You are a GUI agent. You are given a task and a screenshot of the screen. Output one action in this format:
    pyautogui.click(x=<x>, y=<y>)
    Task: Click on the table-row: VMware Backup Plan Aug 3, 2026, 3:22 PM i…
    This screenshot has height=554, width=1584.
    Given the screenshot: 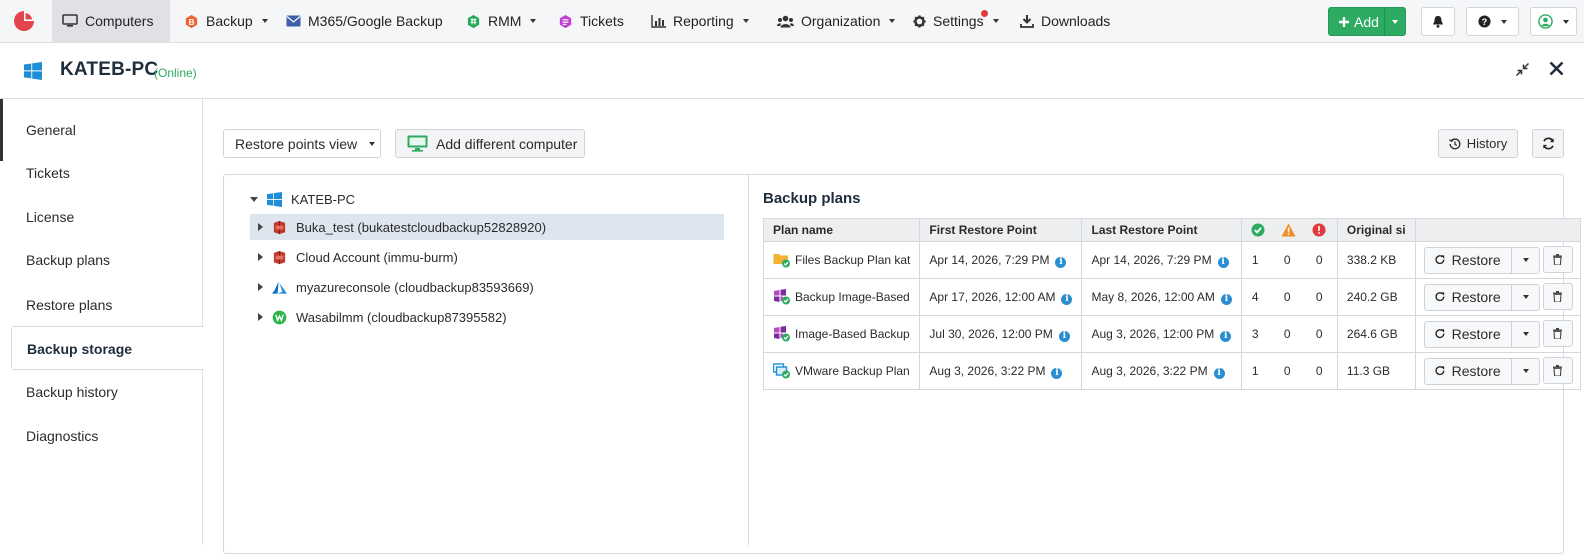 What is the action you would take?
    pyautogui.click(x=1171, y=371)
    